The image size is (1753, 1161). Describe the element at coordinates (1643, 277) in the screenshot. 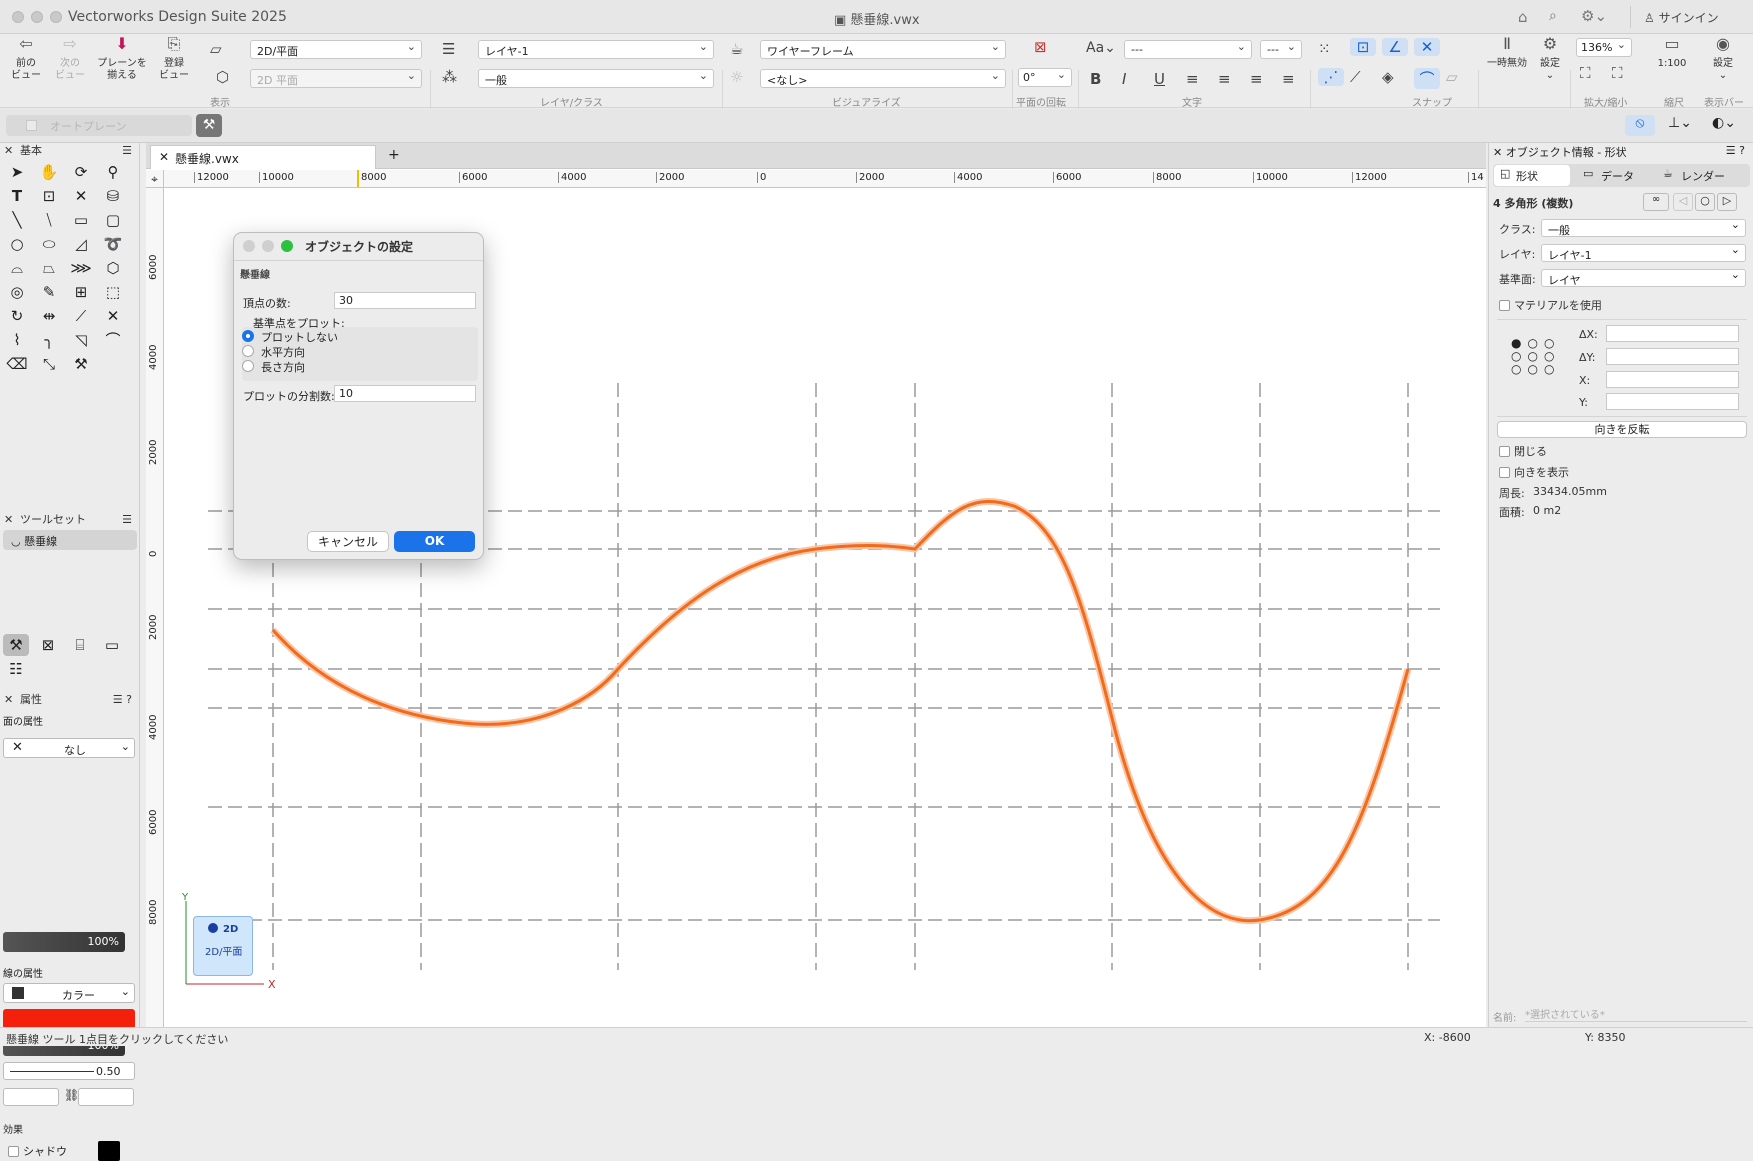

I see `plane-select: レイヤ` at that location.